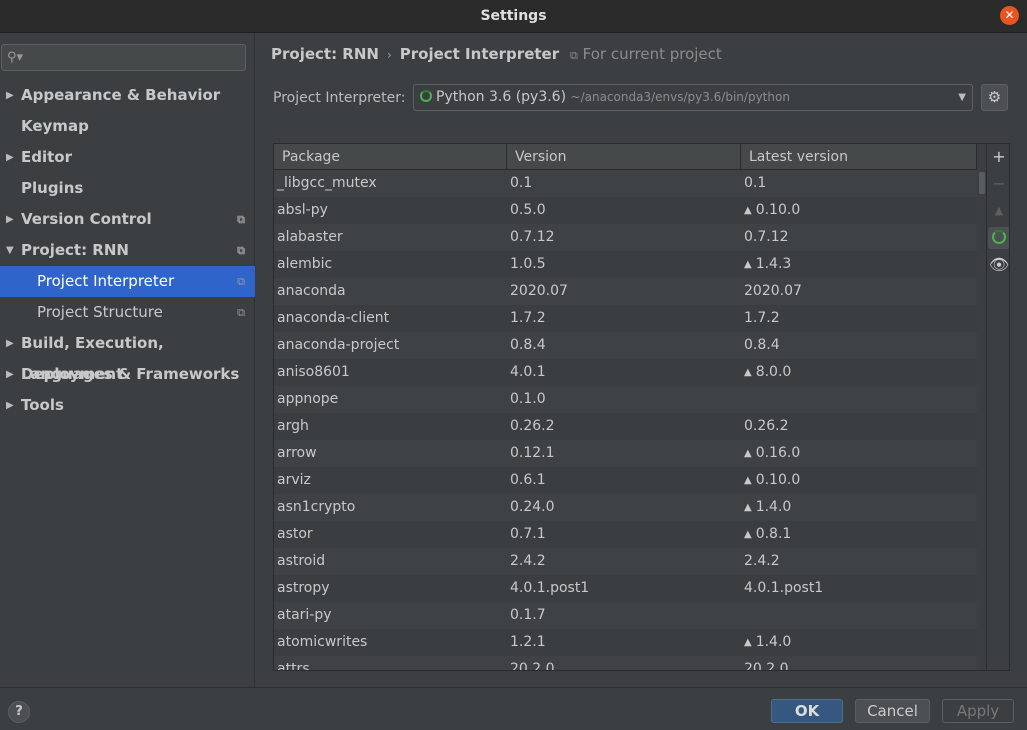  I want to click on table-row: attrs 20.2.0 20.2.0, so click(625, 663).